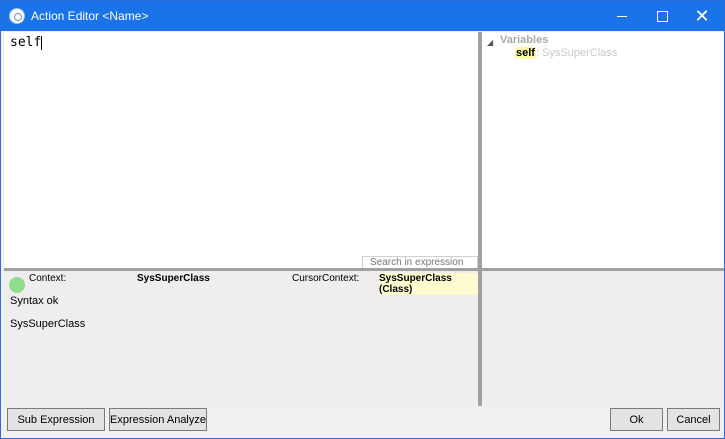  I want to click on cursor-context-value: SysSuperClass (Class), so click(428, 284).